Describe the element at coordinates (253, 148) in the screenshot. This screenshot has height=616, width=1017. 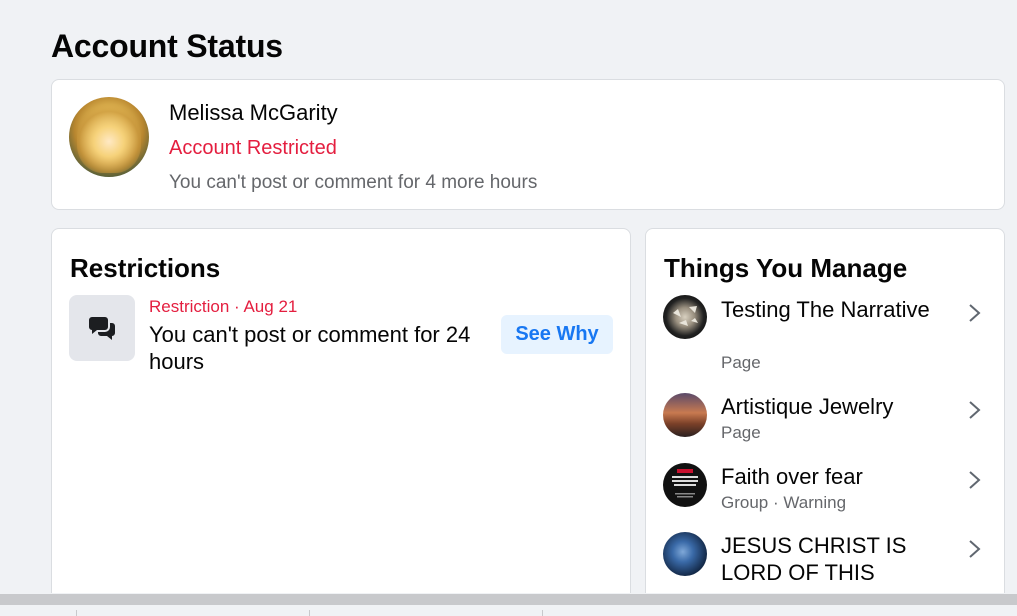
I see `status-badge: Account Restricted` at that location.